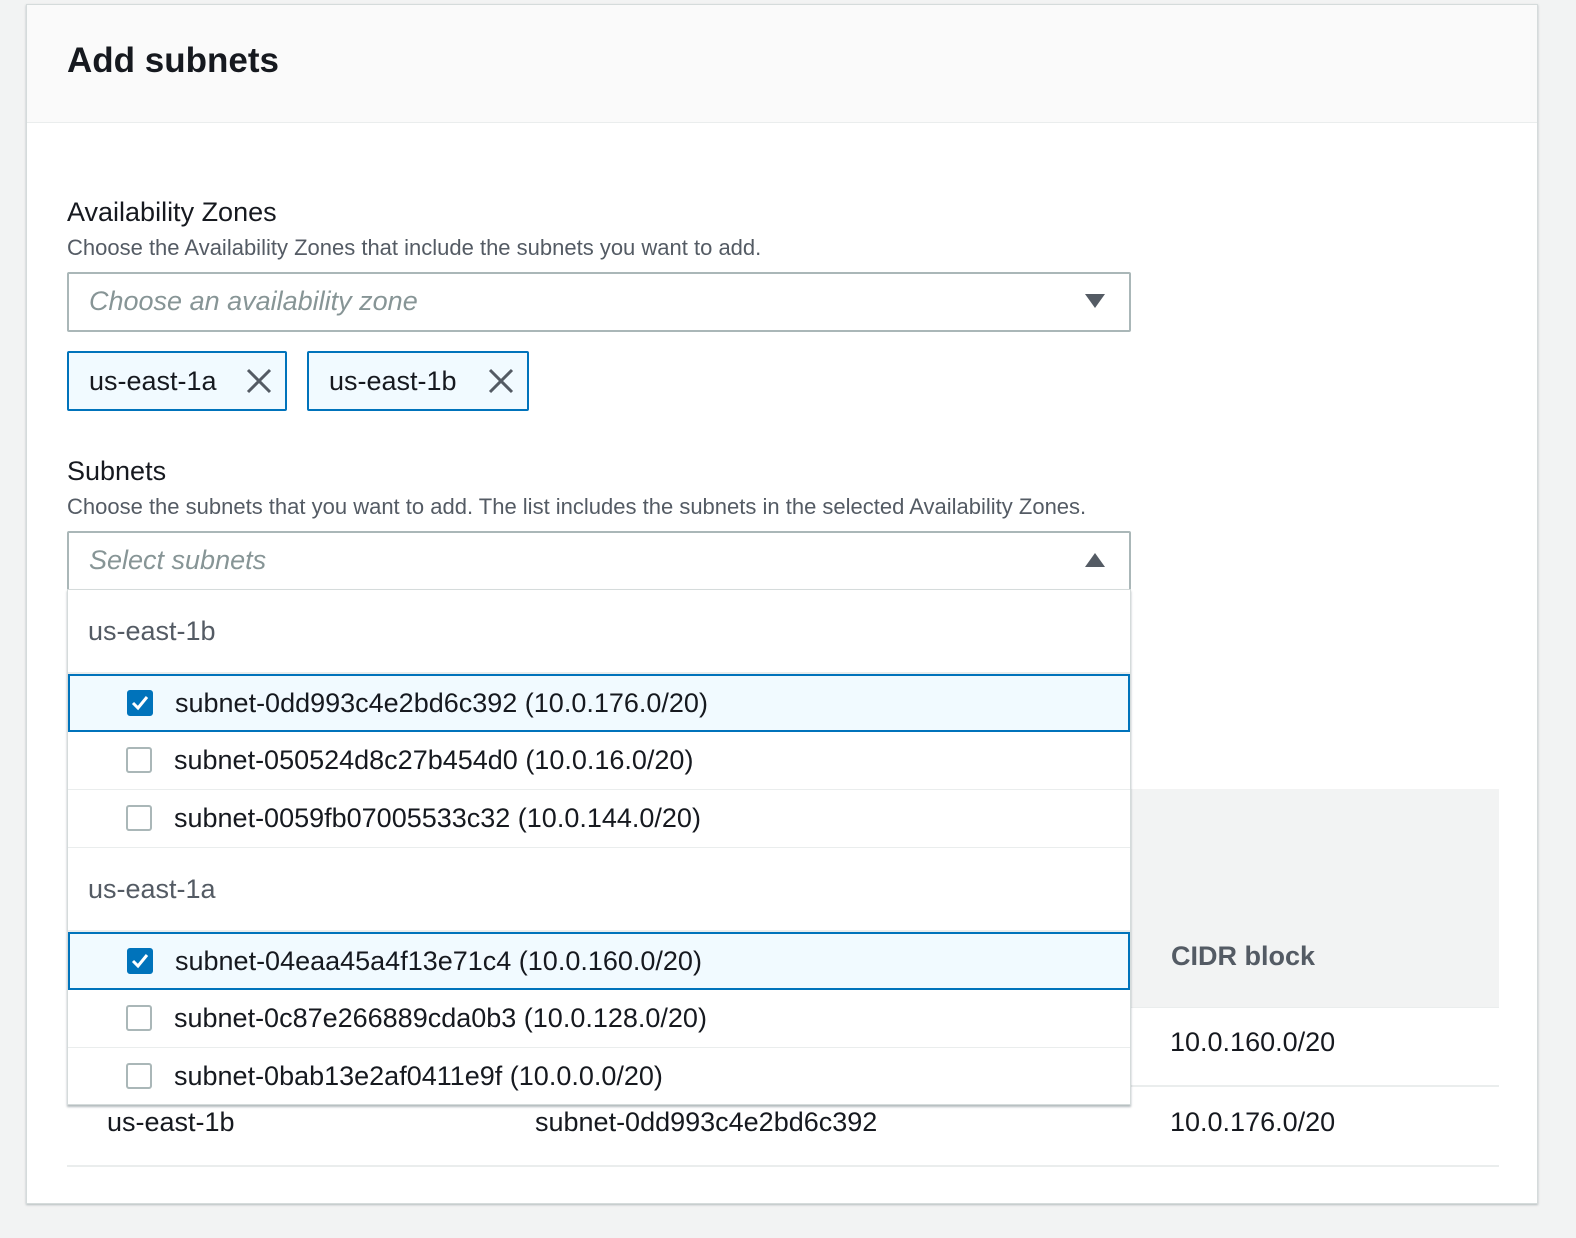 The image size is (1576, 1238). Describe the element at coordinates (438, 961) in the screenshot. I see `option-label: subnet-04eaa45a4f13e71c4 (10.0.160.0/20)` at that location.